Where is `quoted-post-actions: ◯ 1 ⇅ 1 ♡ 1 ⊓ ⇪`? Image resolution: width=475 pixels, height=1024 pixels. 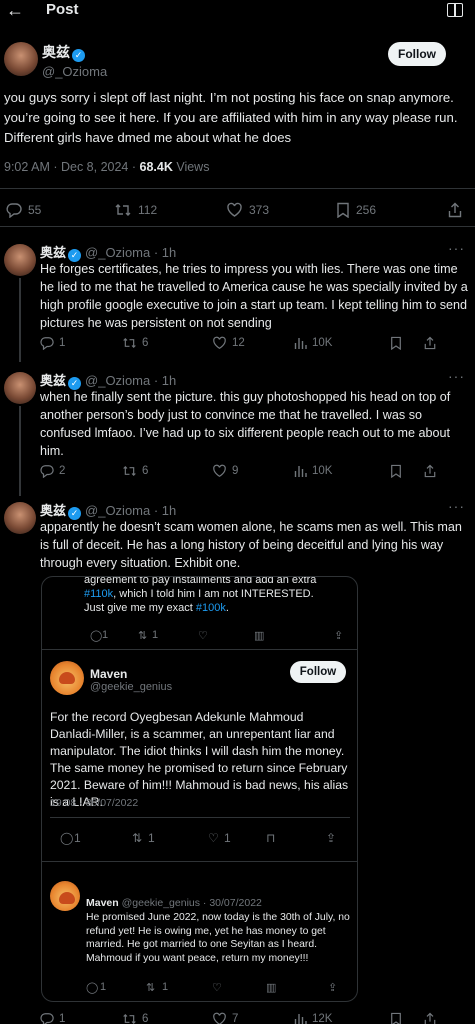
quoted-post-actions: ◯ 1 ⇅ 1 ♡ 1 ⊓ ⇪ is located at coordinates (205, 839).